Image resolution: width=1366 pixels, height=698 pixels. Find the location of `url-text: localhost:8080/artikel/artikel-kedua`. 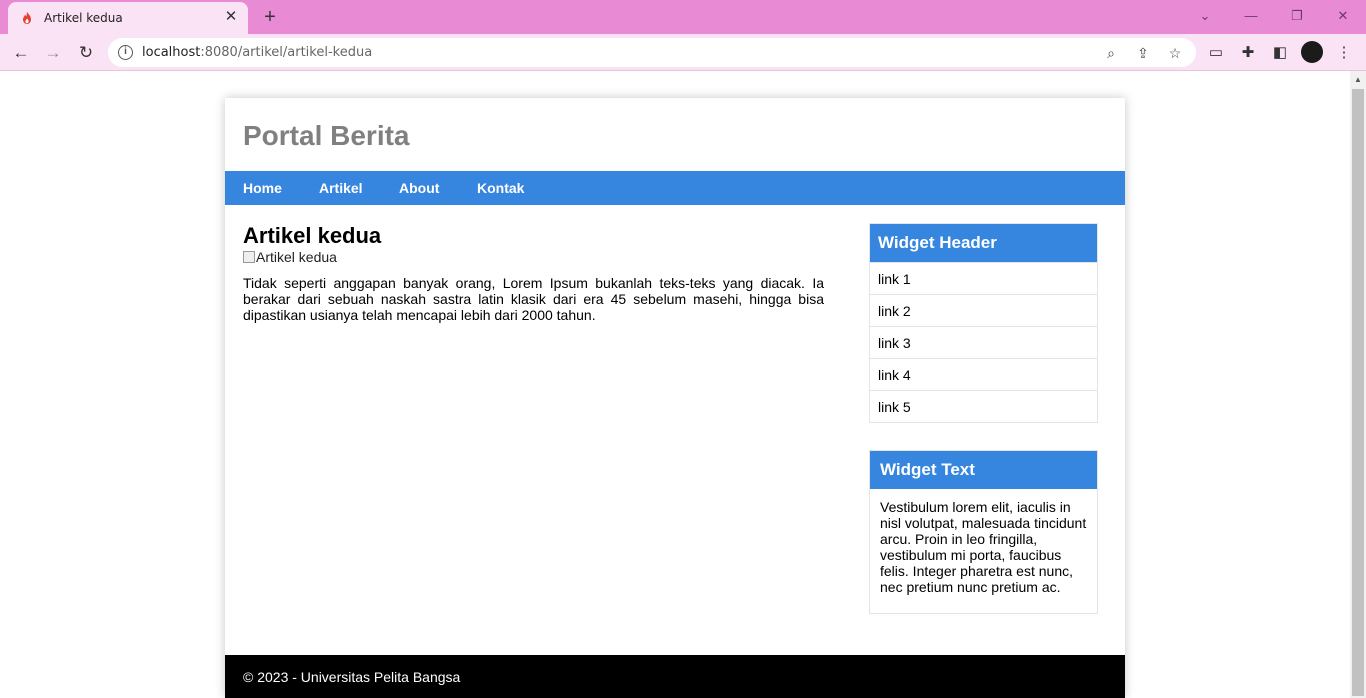

url-text: localhost:8080/artikel/artikel-kedua is located at coordinates (257, 52).